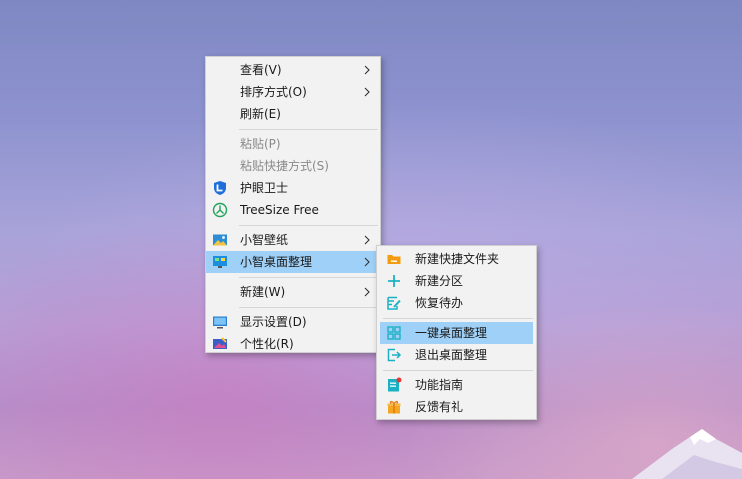  I want to click on menu-item-xiaozhi-wallpaper: 小智壁纸, so click(293, 240).